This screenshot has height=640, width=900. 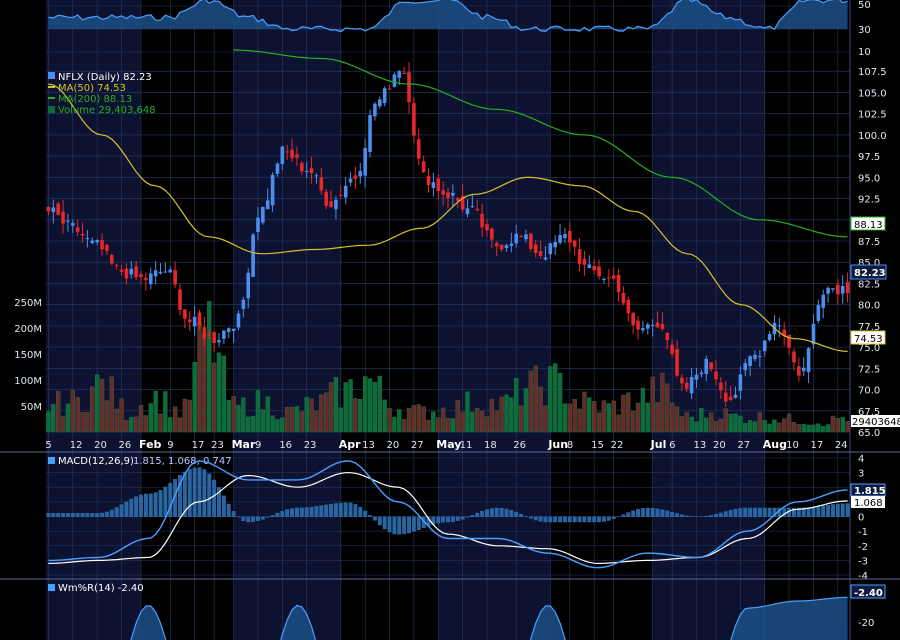 What do you see at coordinates (868, 593) in the screenshot?
I see `willr-tag-text: -2.40` at bounding box center [868, 593].